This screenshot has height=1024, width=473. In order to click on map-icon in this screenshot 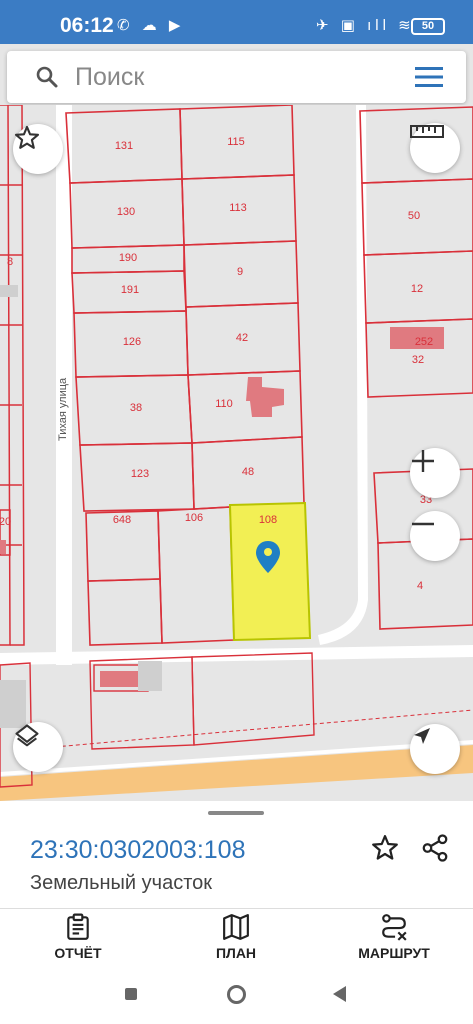, I will do `click(236, 927)`.